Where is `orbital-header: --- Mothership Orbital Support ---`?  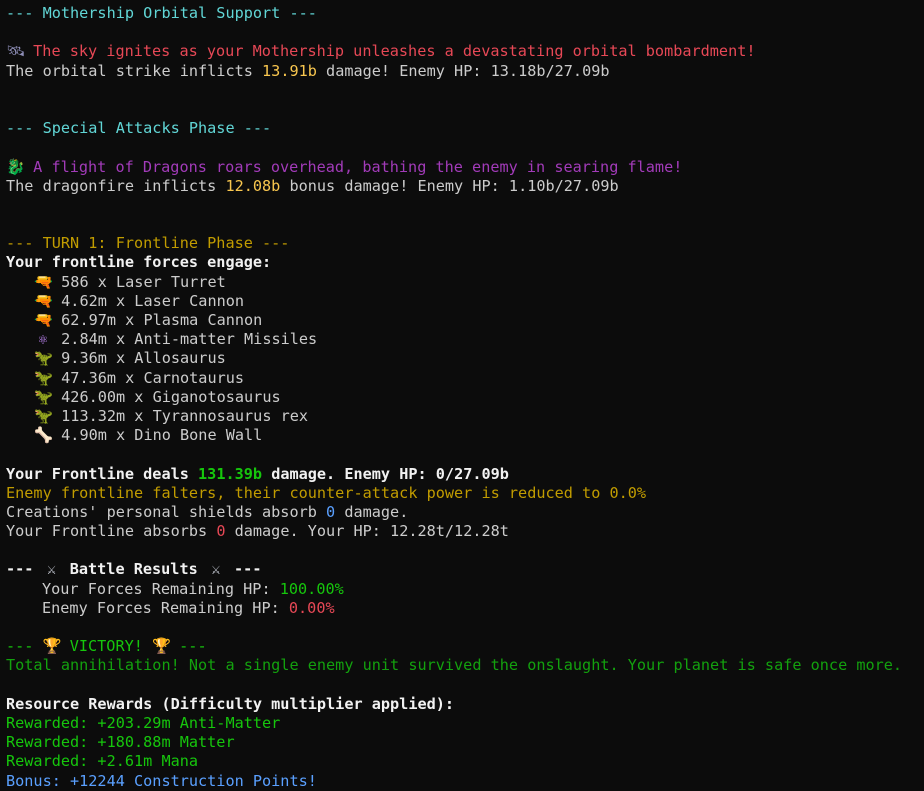 orbital-header: --- Mothership Orbital Support --- is located at coordinates (161, 13).